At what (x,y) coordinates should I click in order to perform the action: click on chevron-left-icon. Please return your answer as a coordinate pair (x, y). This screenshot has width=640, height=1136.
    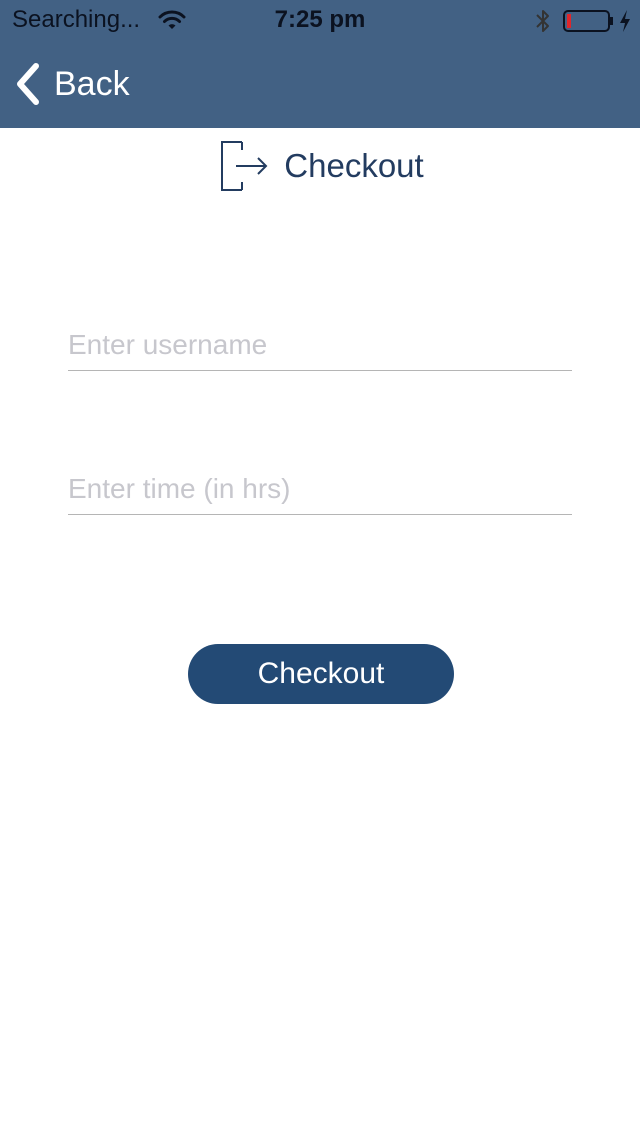
    Looking at the image, I should click on (28, 84).